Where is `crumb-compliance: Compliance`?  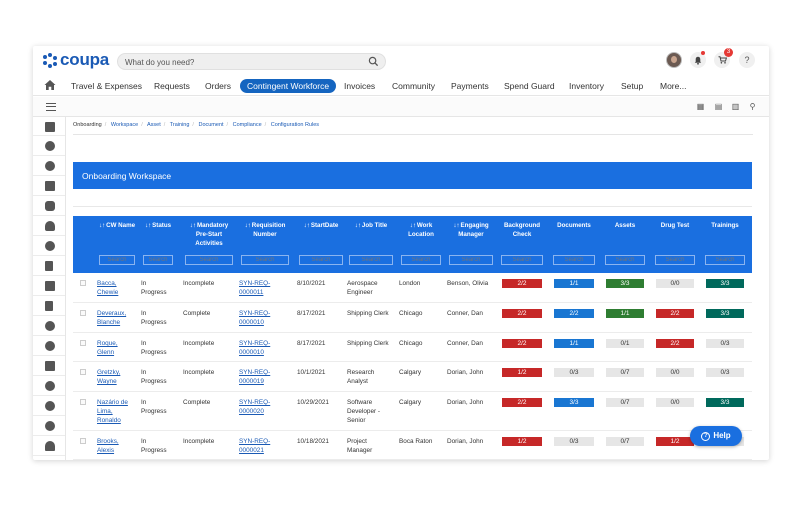 crumb-compliance: Compliance is located at coordinates (247, 125).